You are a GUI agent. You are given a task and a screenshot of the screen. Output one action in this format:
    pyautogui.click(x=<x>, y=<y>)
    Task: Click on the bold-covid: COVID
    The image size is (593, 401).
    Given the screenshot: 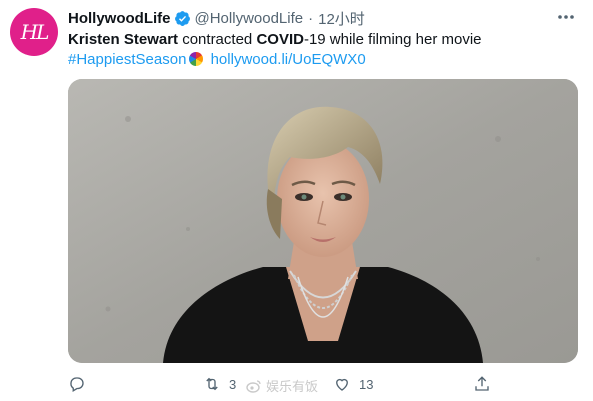 What is the action you would take?
    pyautogui.click(x=280, y=39)
    